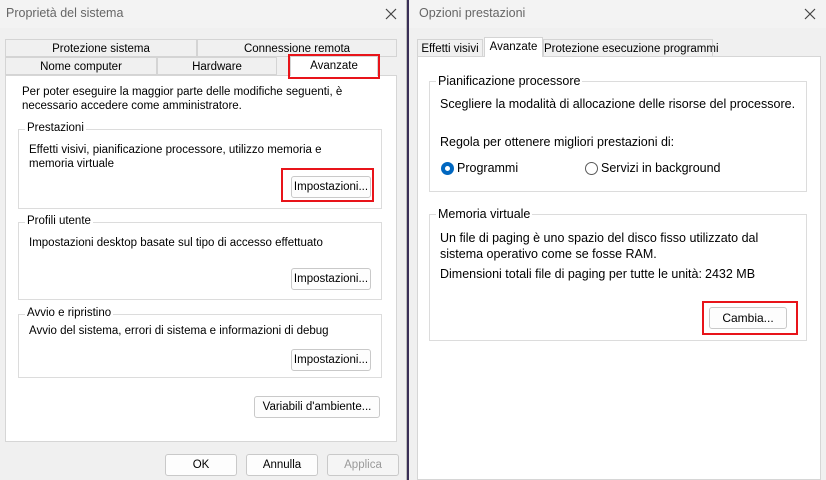  I want to click on radio-programs, so click(447, 168).